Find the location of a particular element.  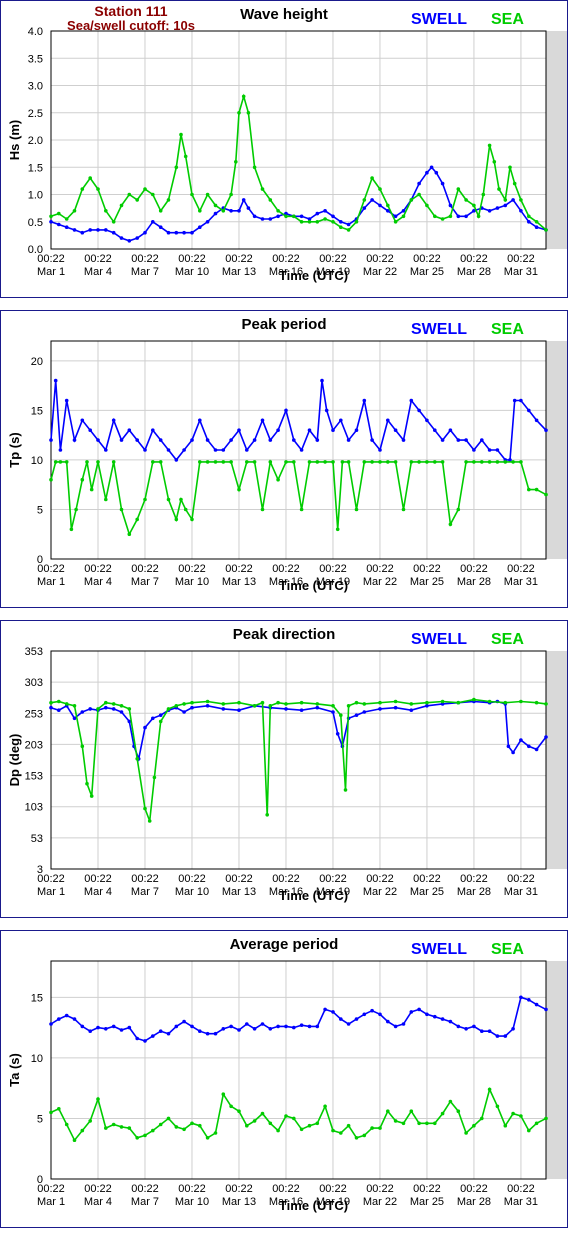

x-axis-label: Time (UTC) is located at coordinates (313, 1205).